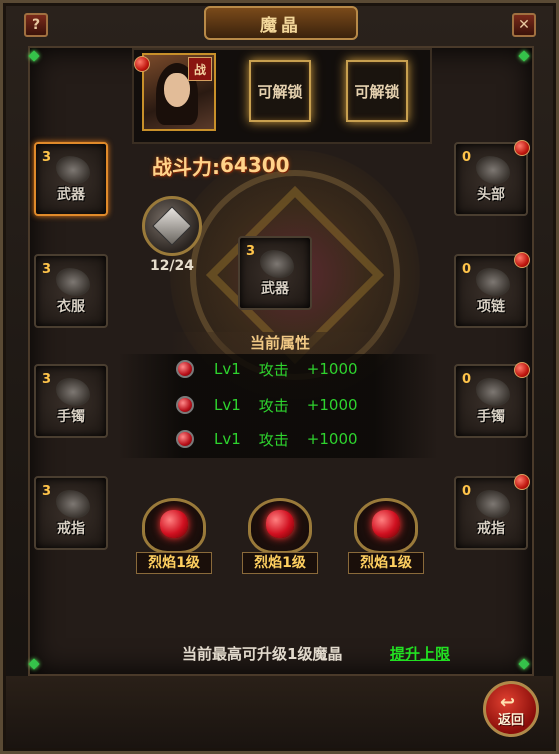 The height and width of the screenshot is (754, 559). I want to click on close-button: ✕, so click(524, 25).